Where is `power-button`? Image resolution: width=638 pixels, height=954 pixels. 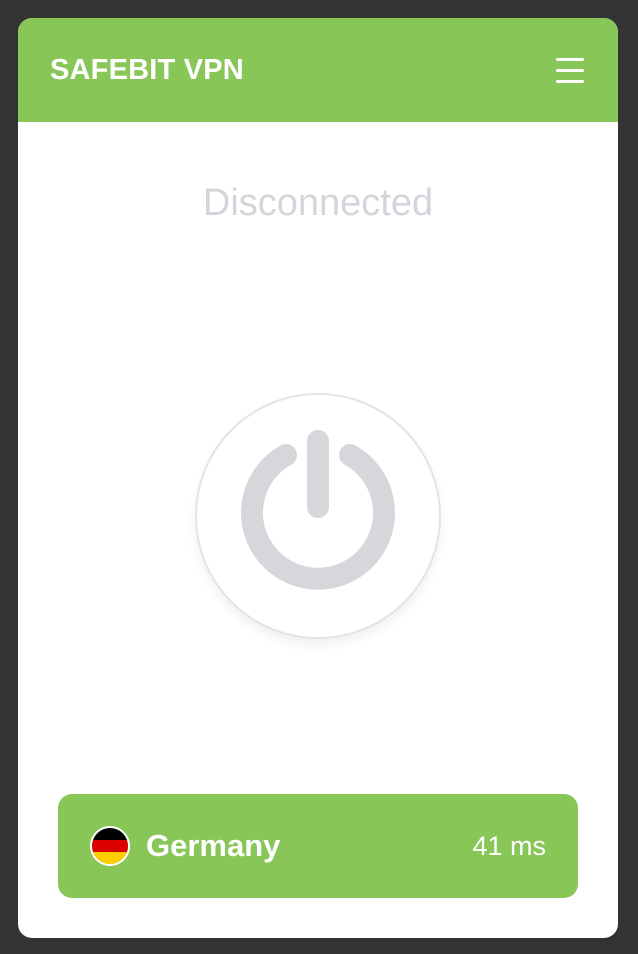
power-button is located at coordinates (318, 516).